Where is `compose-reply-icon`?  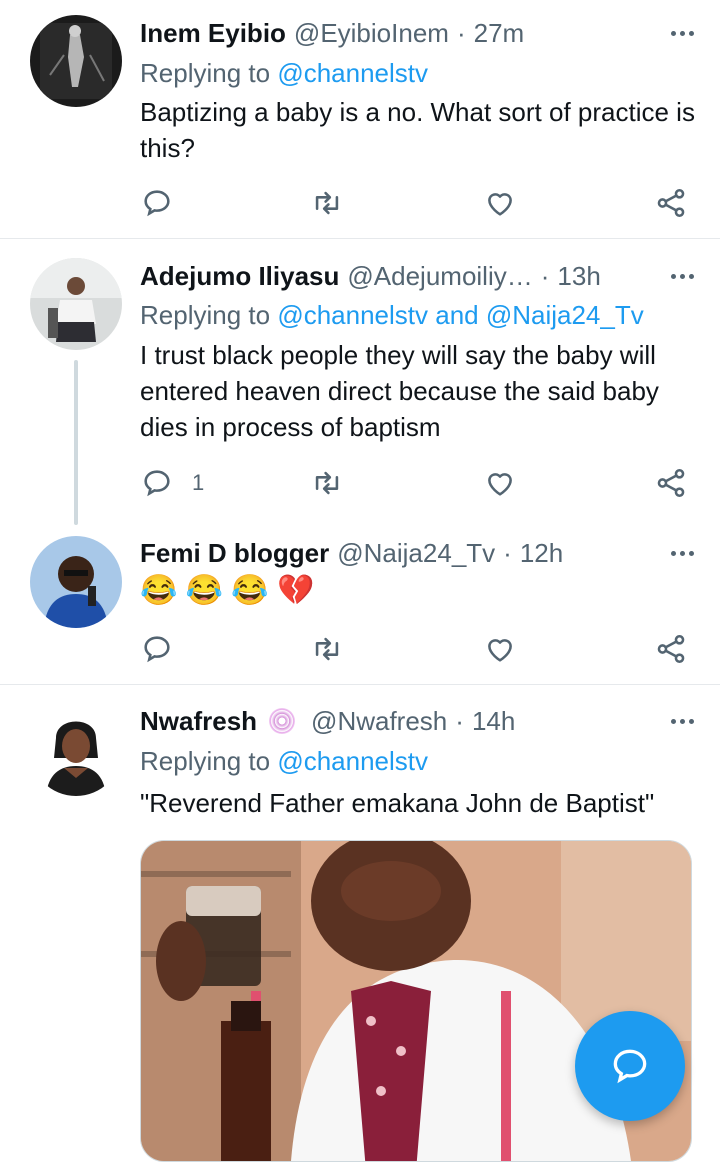 compose-reply-icon is located at coordinates (630, 1066).